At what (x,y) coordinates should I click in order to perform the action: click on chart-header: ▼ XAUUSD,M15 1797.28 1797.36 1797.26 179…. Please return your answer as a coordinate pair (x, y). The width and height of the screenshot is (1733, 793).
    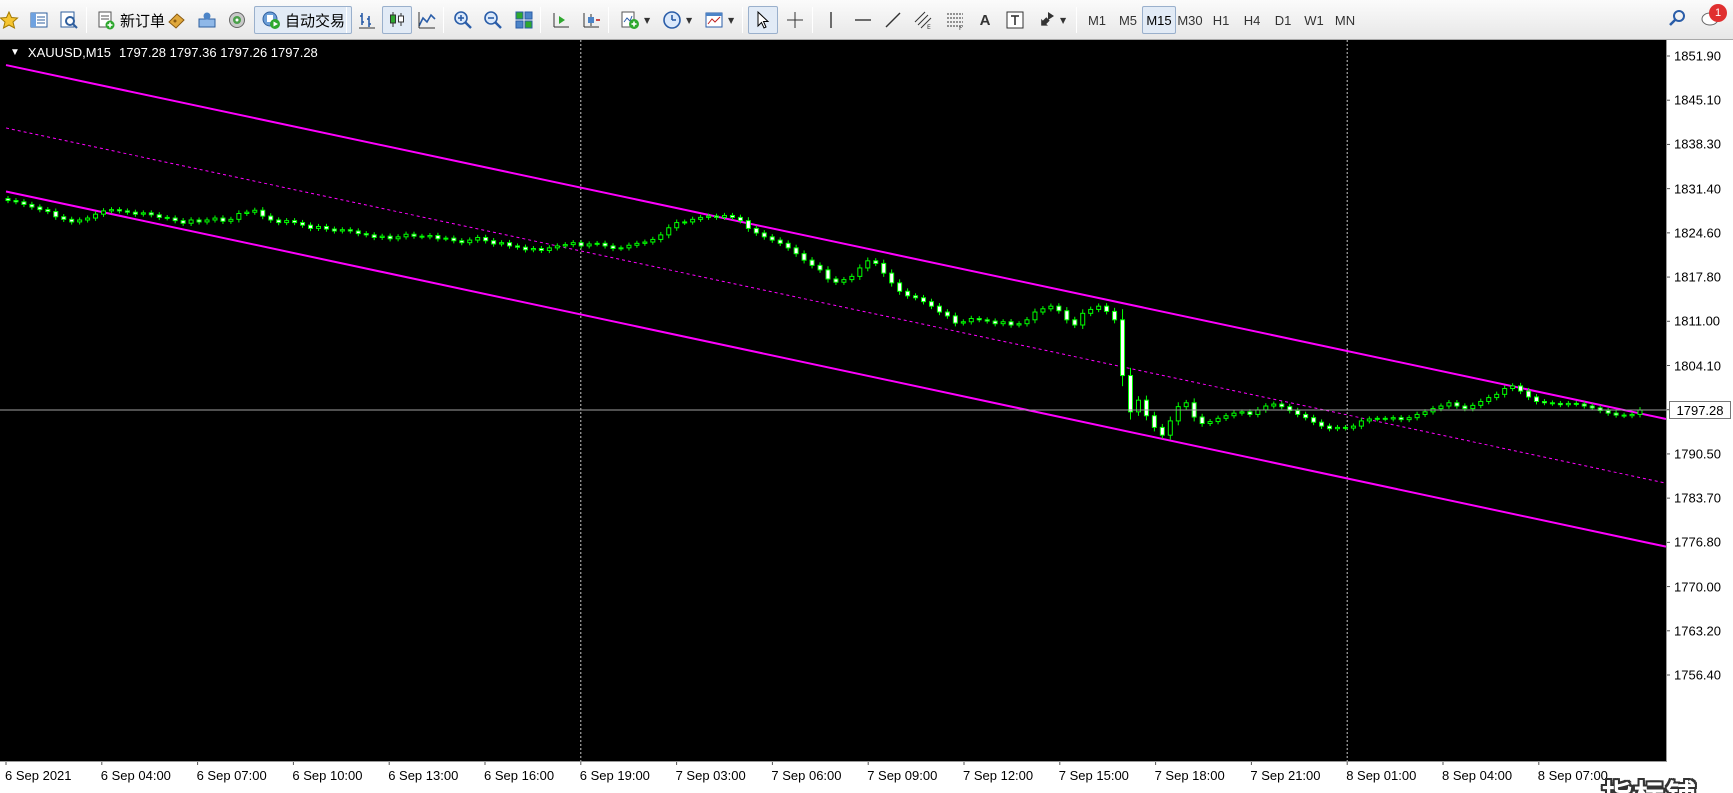
    Looking at the image, I should click on (164, 52).